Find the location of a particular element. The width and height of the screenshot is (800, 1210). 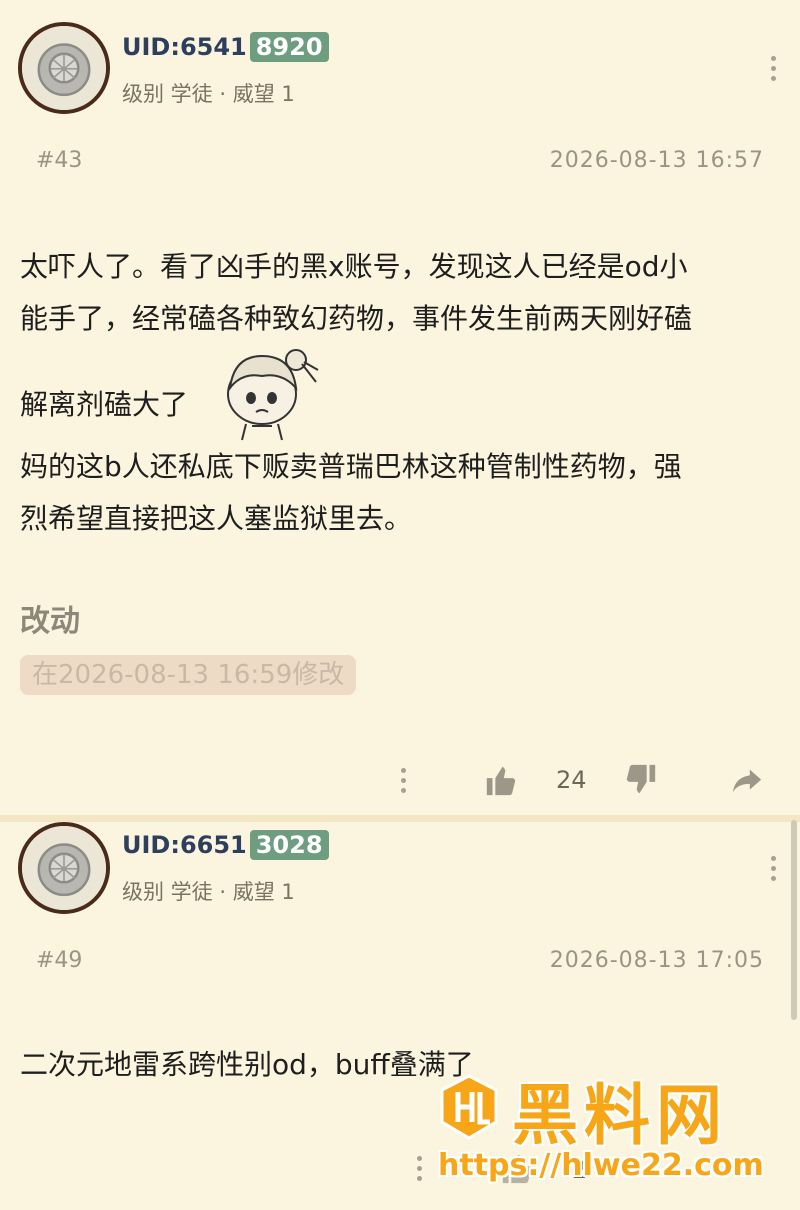

like-count: 24 is located at coordinates (571, 780).